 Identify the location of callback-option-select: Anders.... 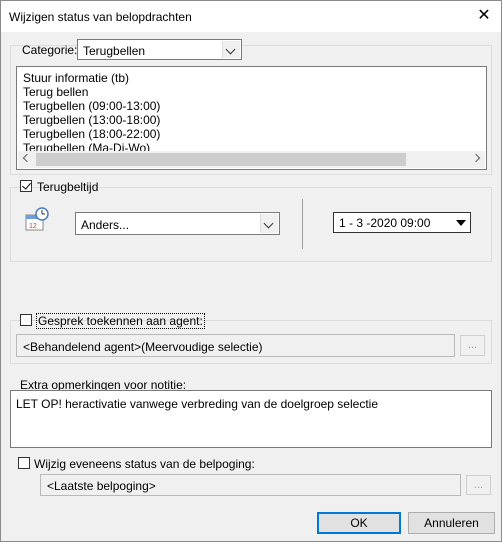
(177, 223).